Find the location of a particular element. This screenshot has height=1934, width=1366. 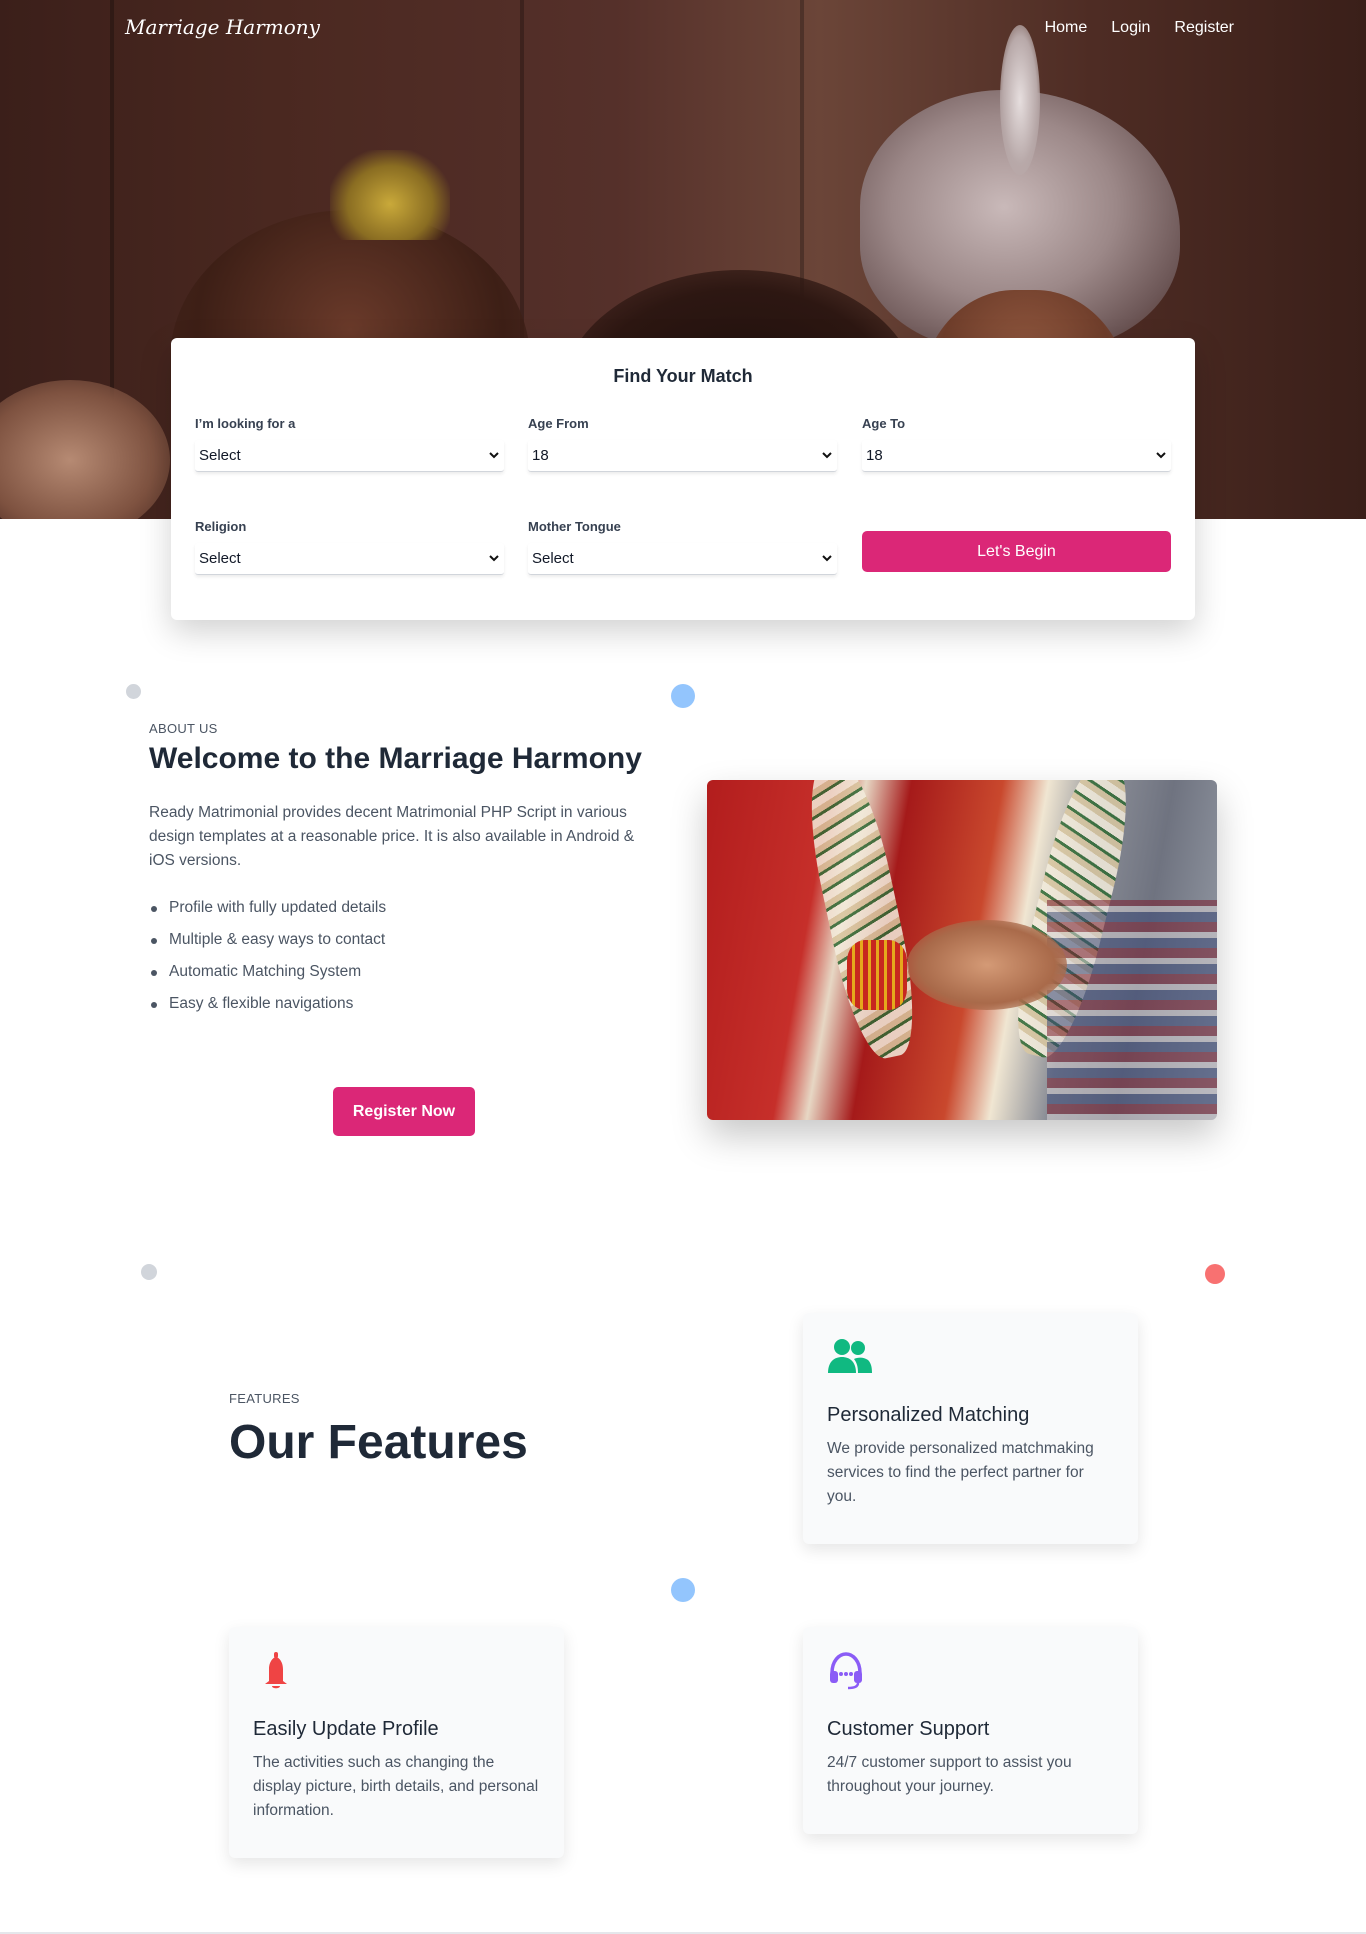

nav-links: Home Login Register is located at coordinates (1139, 28).